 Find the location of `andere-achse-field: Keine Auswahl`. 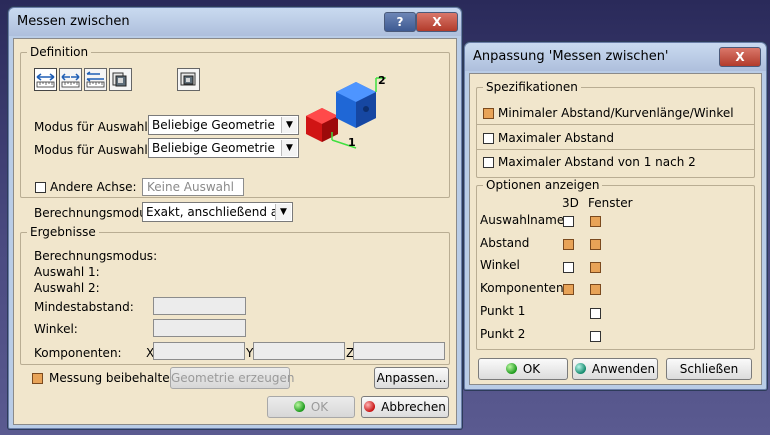

andere-achse-field: Keine Auswahl is located at coordinates (193, 187).